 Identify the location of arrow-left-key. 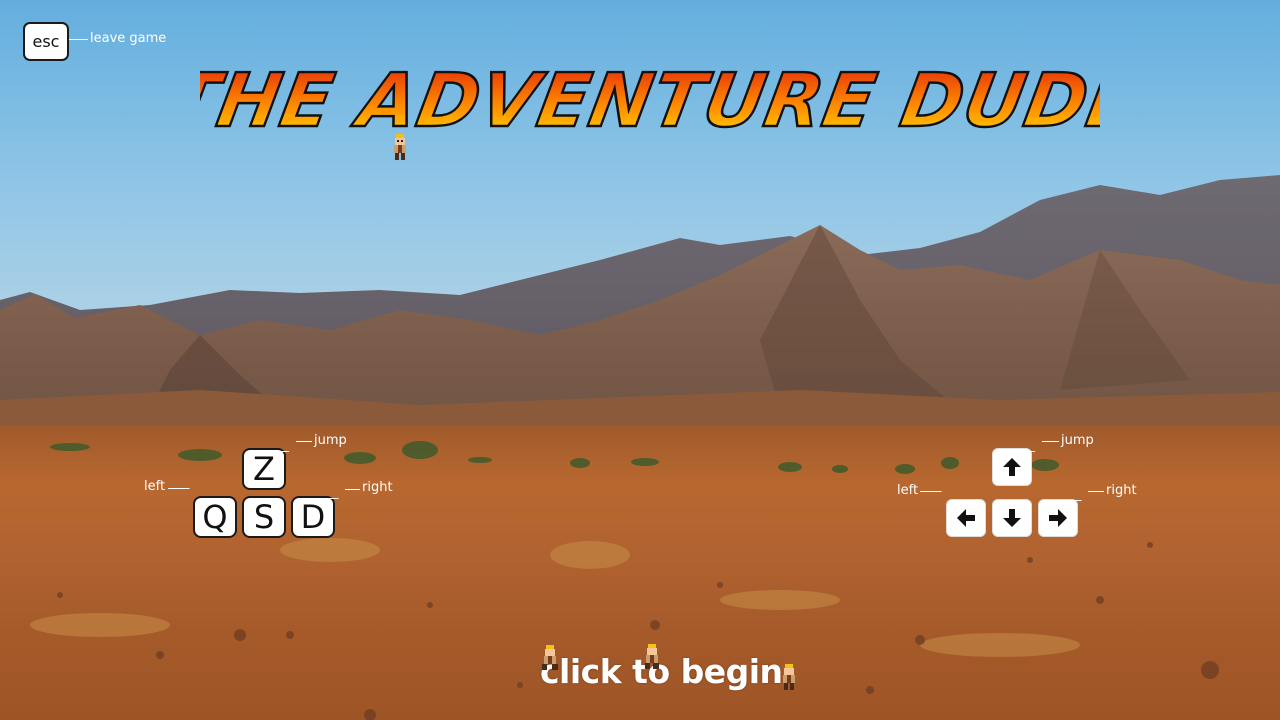
(966, 518).